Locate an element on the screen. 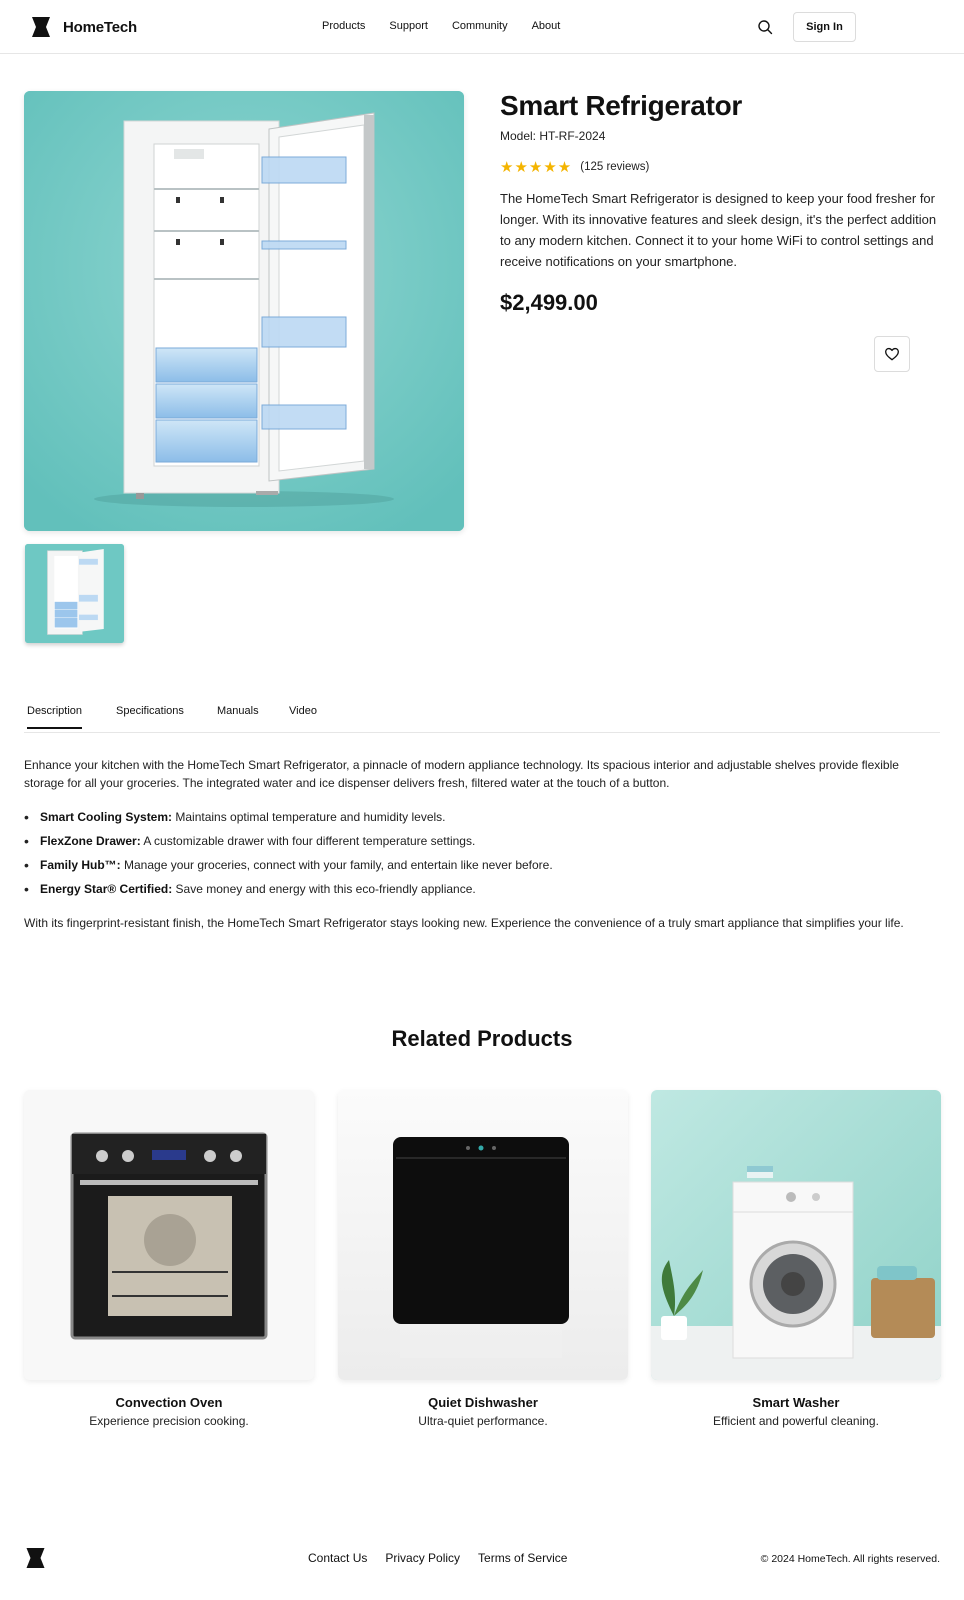  nav-products: Products is located at coordinates (343, 26).